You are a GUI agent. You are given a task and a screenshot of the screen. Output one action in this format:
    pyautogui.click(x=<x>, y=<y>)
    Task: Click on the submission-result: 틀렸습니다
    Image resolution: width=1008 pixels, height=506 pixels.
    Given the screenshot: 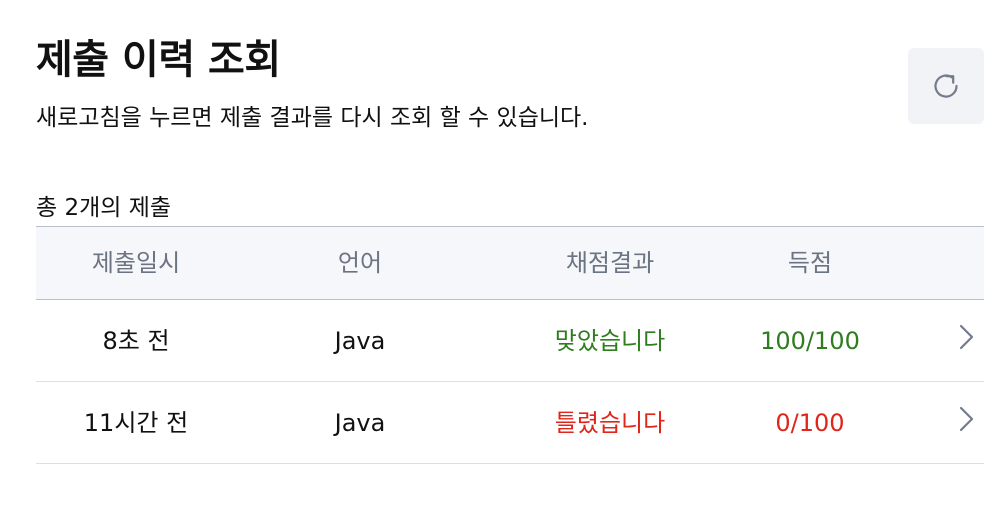 What is the action you would take?
    pyautogui.click(x=610, y=422)
    